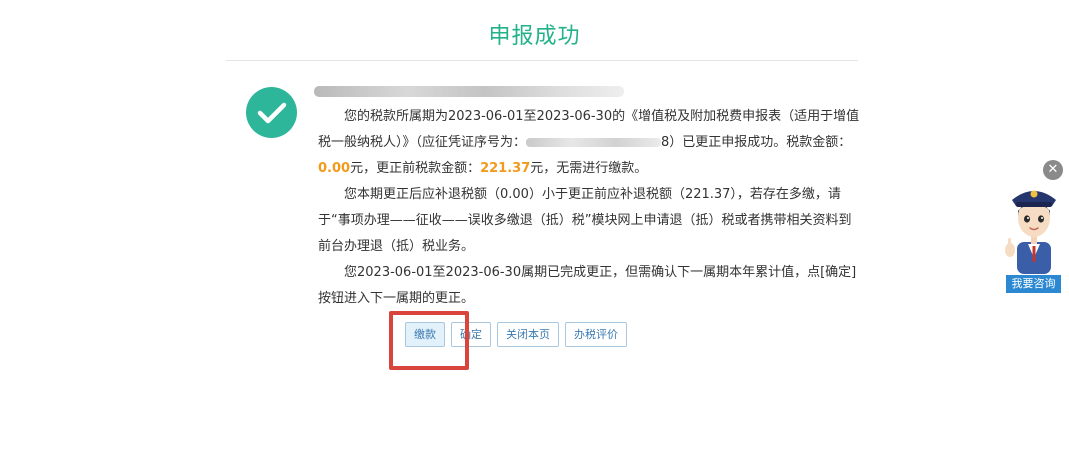 The height and width of the screenshot is (474, 1069). What do you see at coordinates (528, 334) in the screenshot?
I see `close-page-button: 关闭本页` at bounding box center [528, 334].